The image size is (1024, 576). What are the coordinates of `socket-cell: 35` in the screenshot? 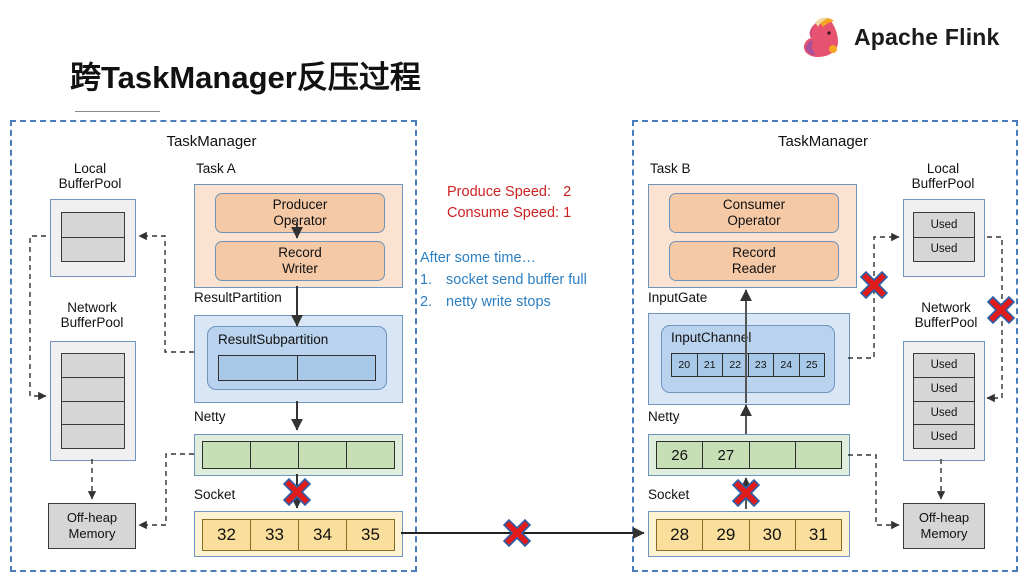 It's located at (370, 535).